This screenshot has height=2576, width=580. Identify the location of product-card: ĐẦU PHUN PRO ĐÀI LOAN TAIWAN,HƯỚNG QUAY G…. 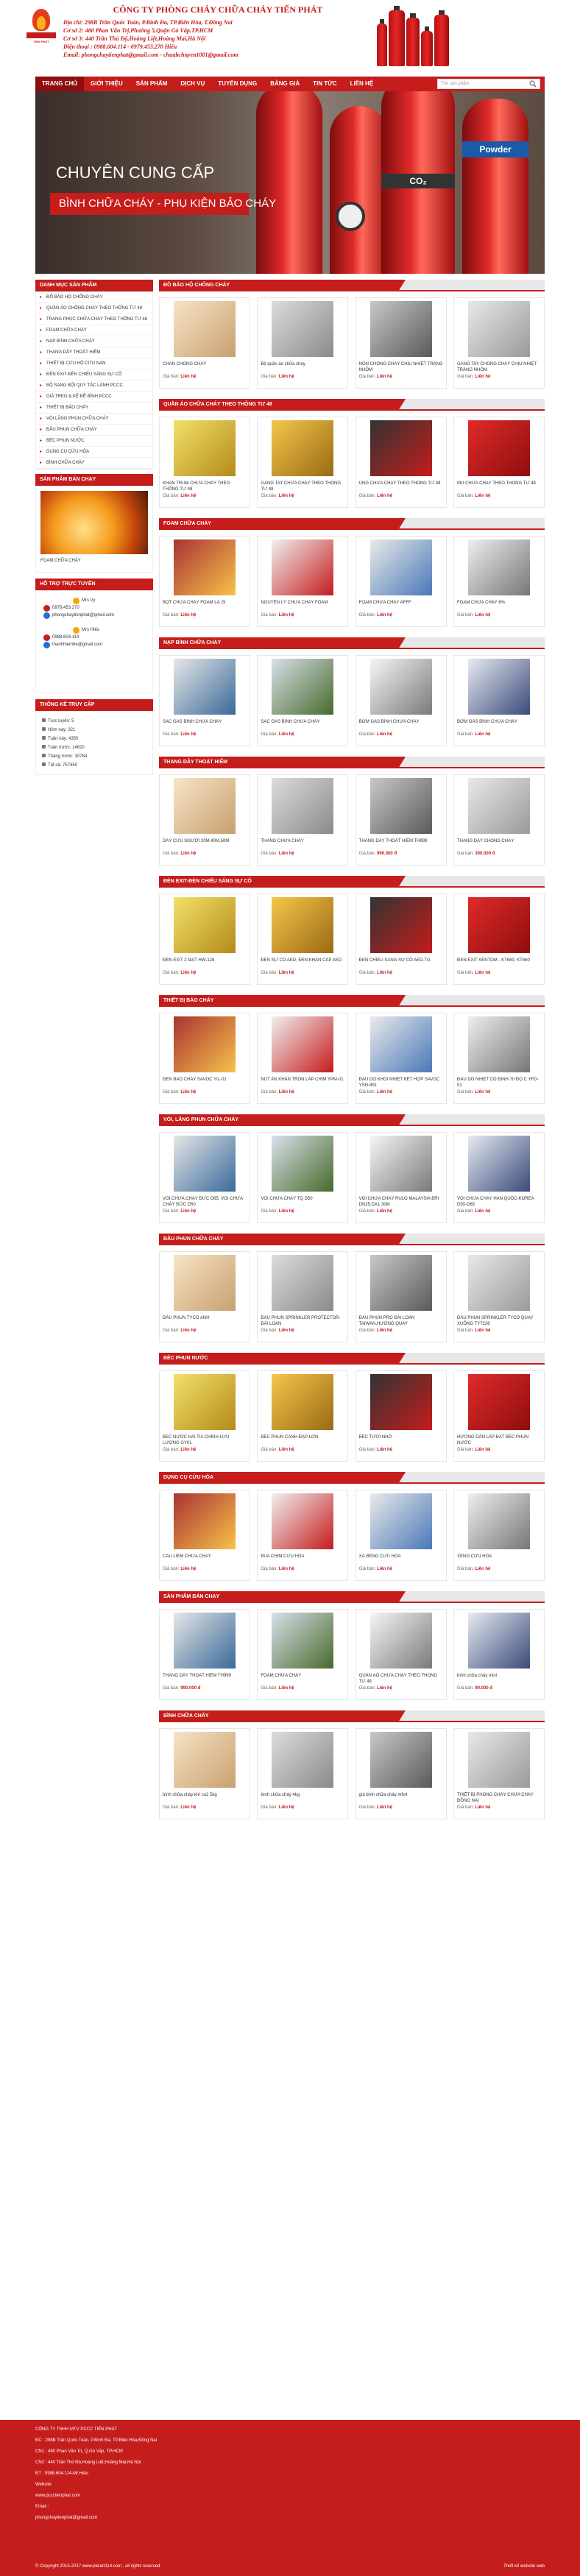
(401, 1296).